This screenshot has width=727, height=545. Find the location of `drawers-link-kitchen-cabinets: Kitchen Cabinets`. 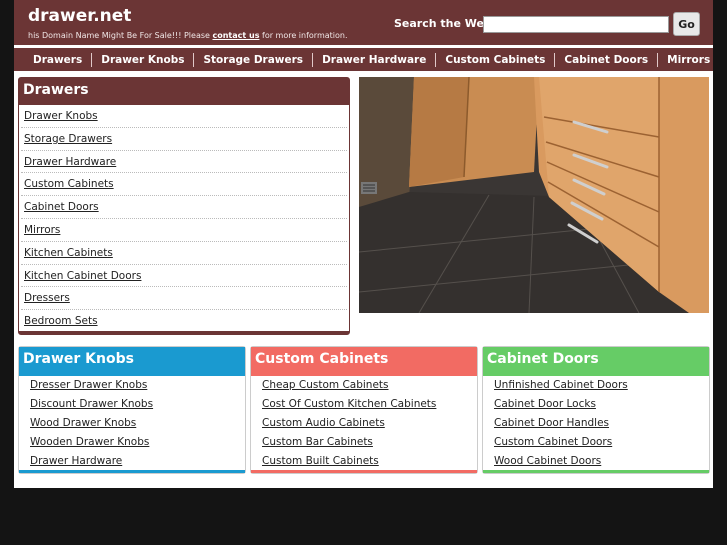

drawers-link-kitchen-cabinets: Kitchen Cabinets is located at coordinates (68, 253).